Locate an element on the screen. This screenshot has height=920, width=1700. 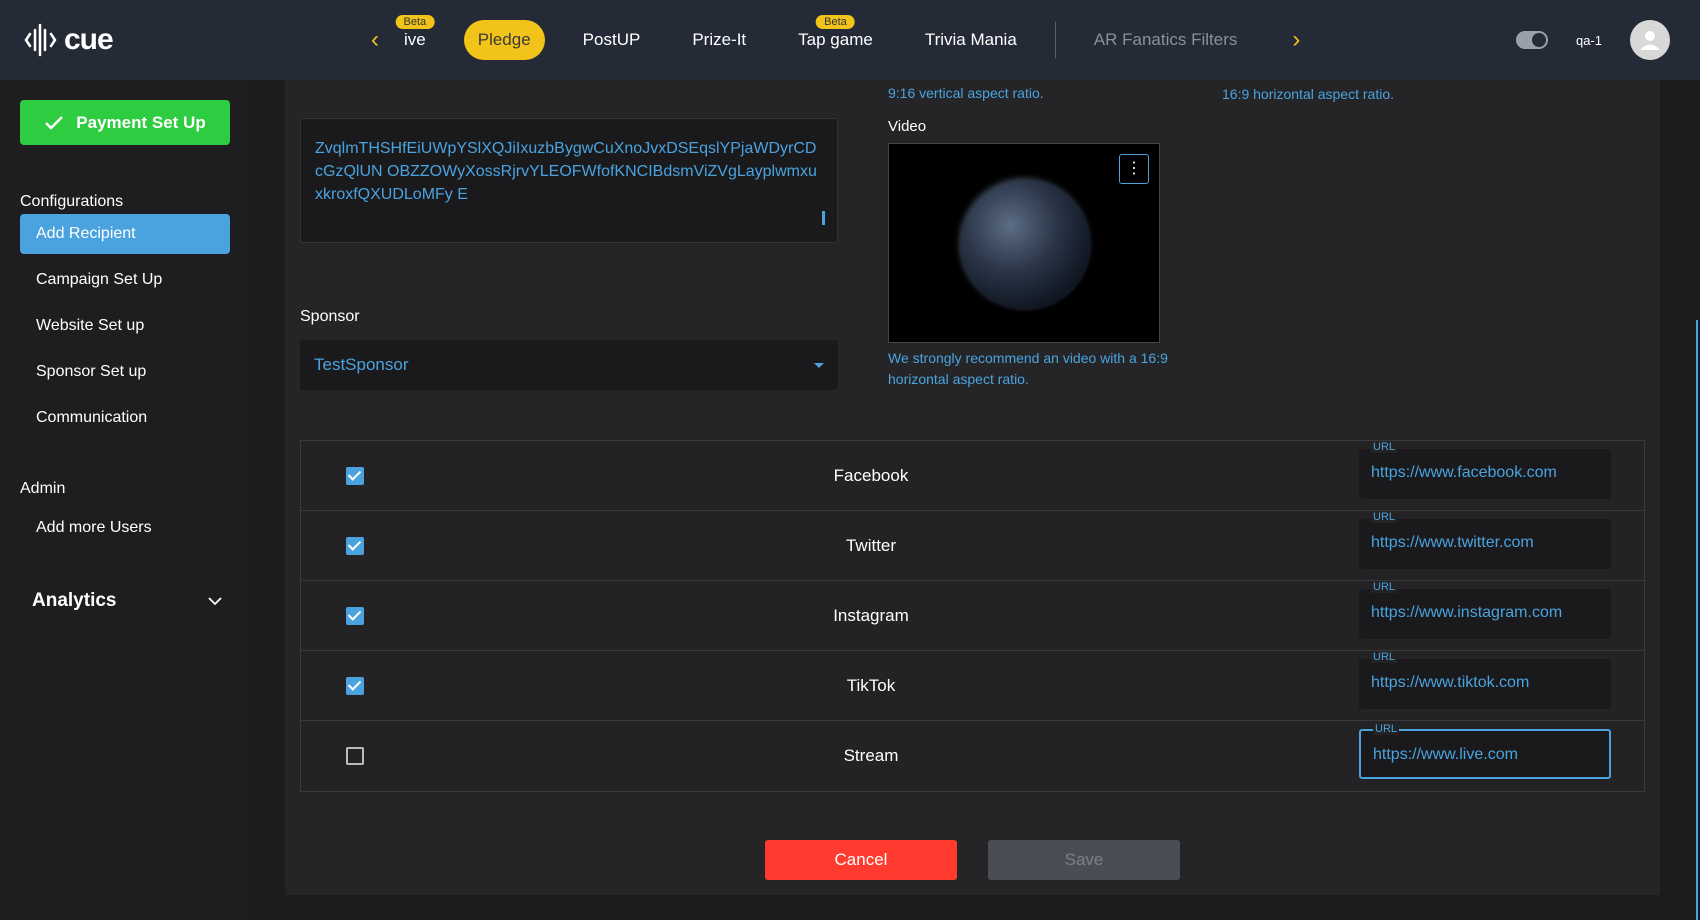
tiktok-url-input: URL https://www.tiktok.com is located at coordinates (1485, 680).